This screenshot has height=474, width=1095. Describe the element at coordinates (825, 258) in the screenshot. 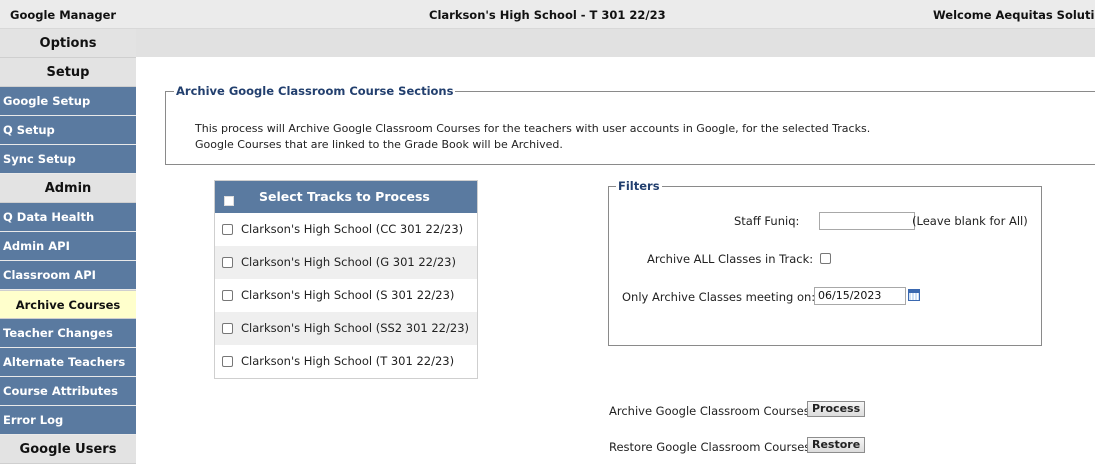

I see `archive-all-checkbox` at that location.